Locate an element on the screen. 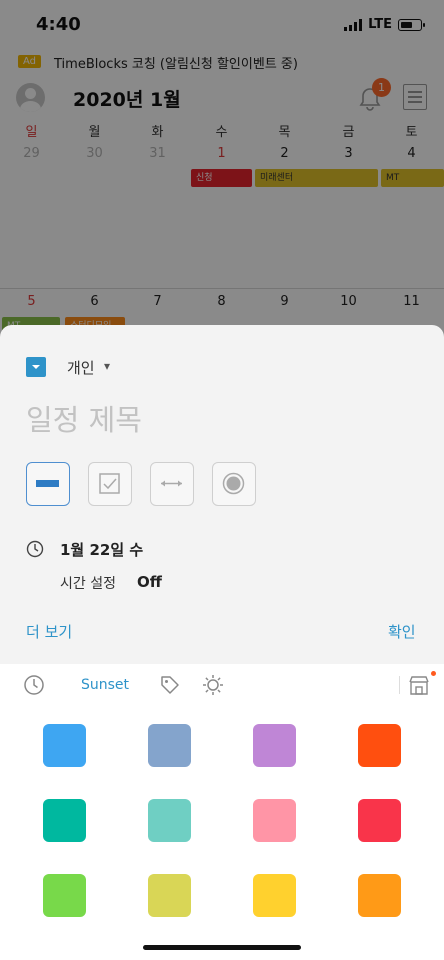  sun-icon is located at coordinates (213, 685).